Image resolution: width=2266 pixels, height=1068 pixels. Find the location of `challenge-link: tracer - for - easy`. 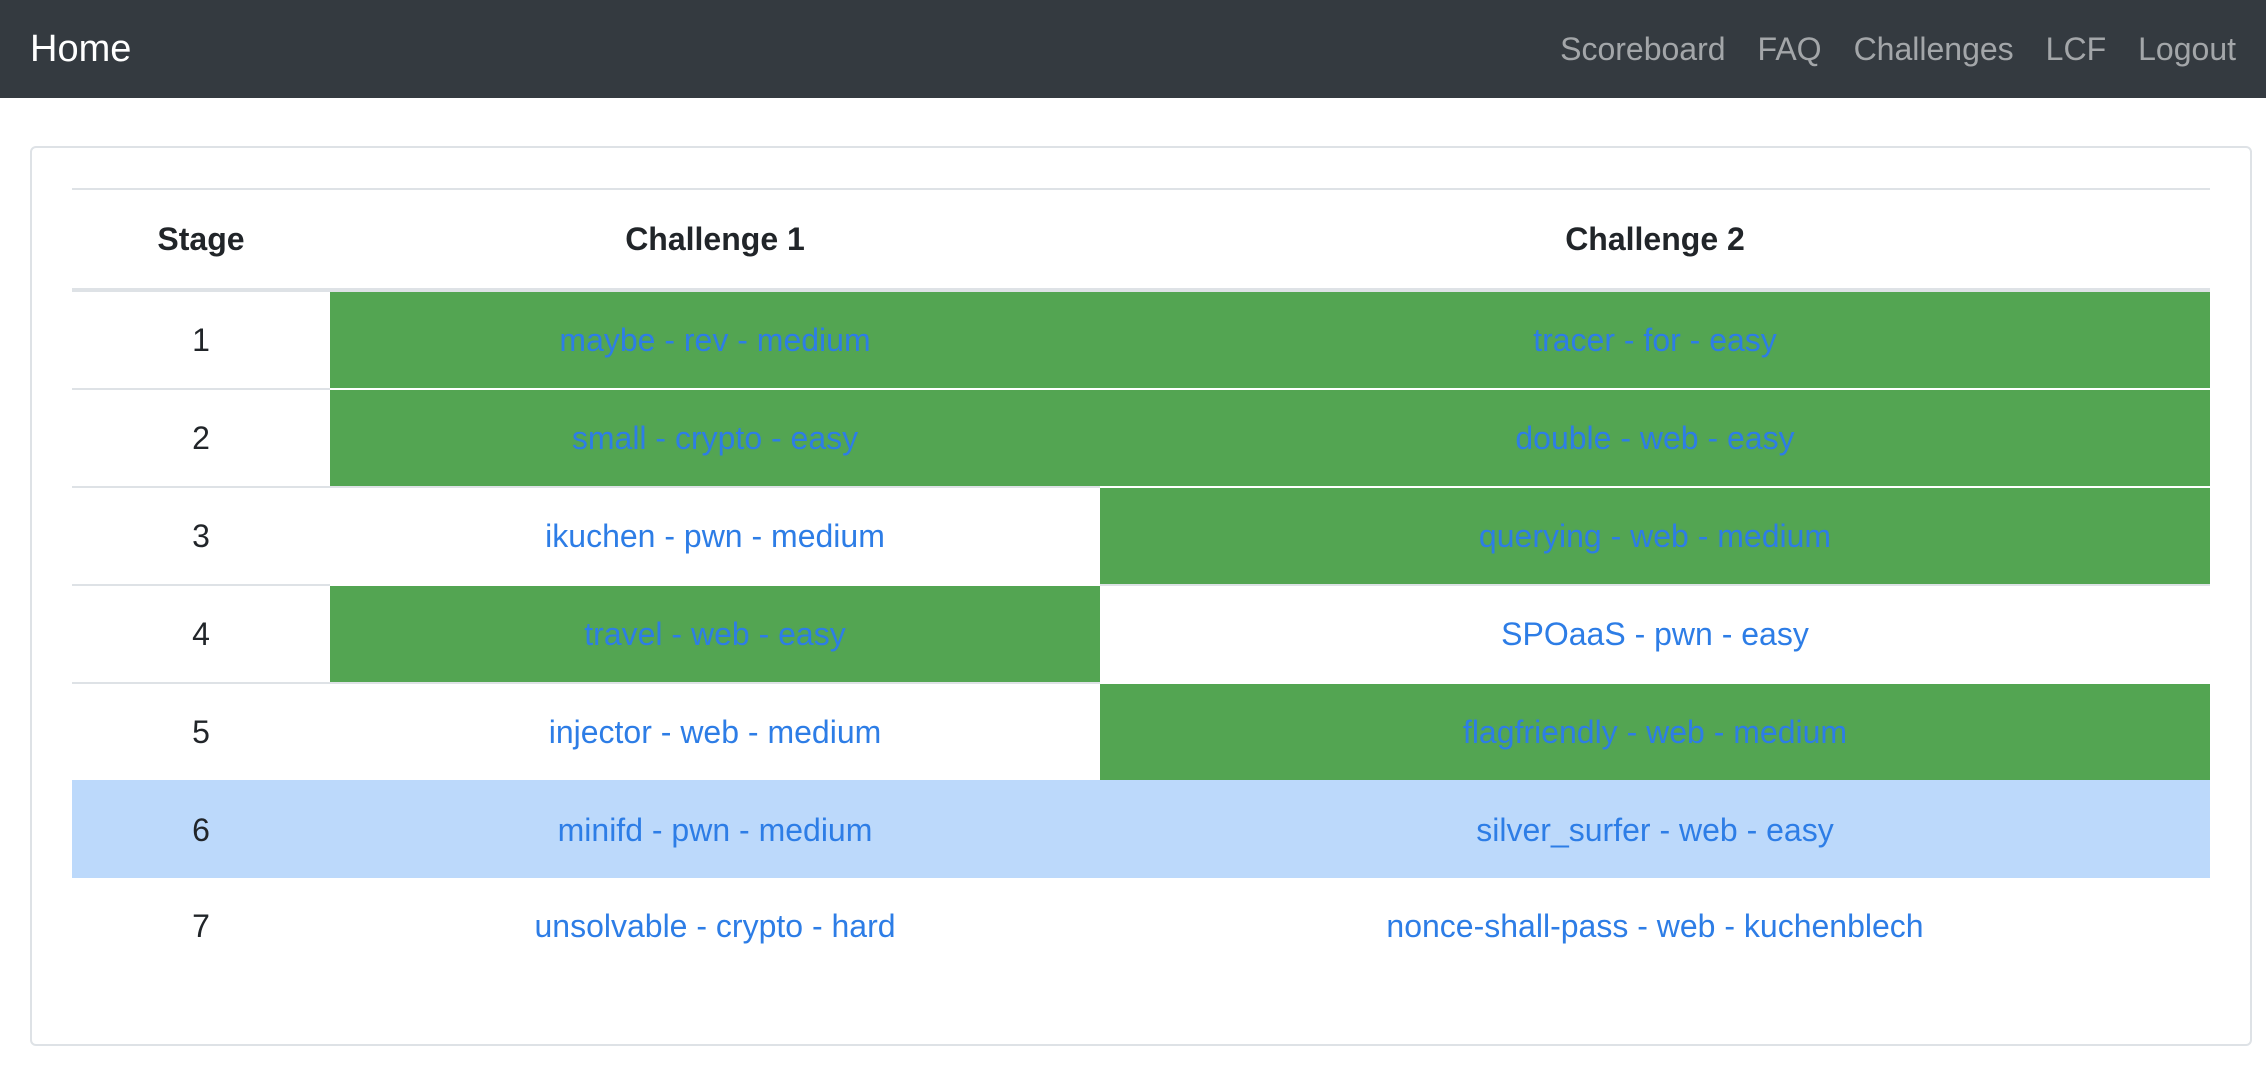

challenge-link: tracer - for - easy is located at coordinates (1655, 340).